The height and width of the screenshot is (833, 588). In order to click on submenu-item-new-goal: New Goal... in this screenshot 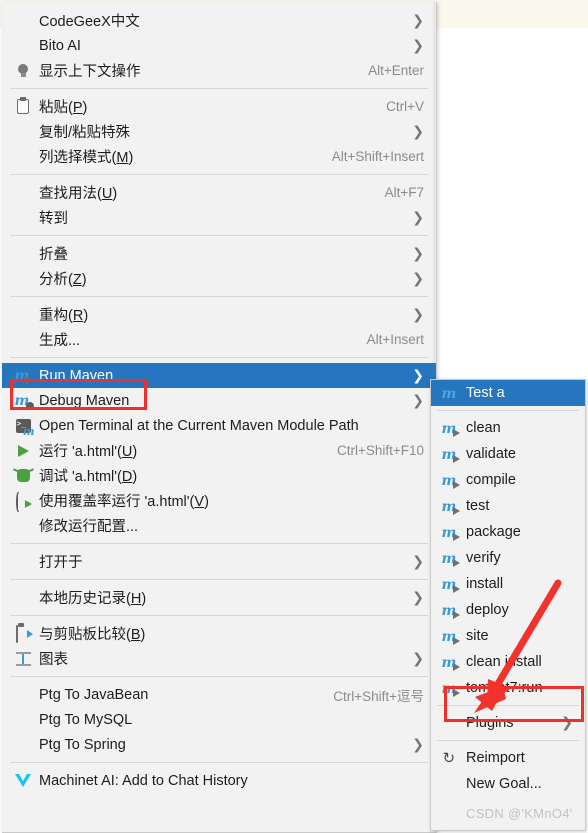, I will do `click(508, 784)`.